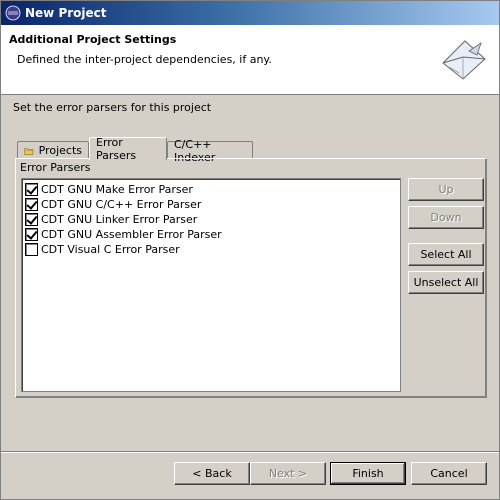  I want to click on wizard-envelope-icon, so click(464, 60).